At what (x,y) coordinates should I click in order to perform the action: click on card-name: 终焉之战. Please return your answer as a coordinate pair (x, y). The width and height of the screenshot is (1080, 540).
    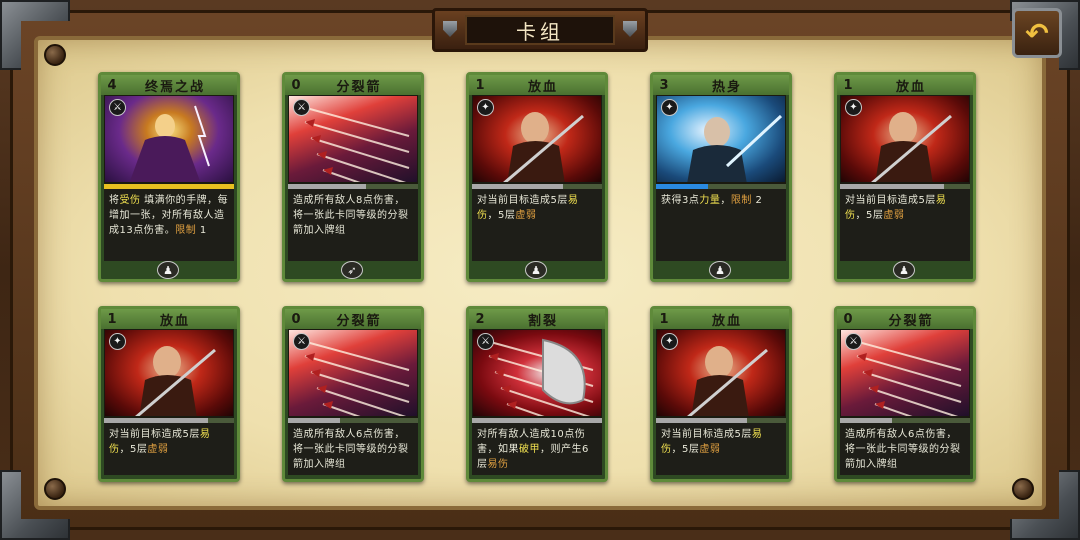
    Looking at the image, I should click on (174, 87).